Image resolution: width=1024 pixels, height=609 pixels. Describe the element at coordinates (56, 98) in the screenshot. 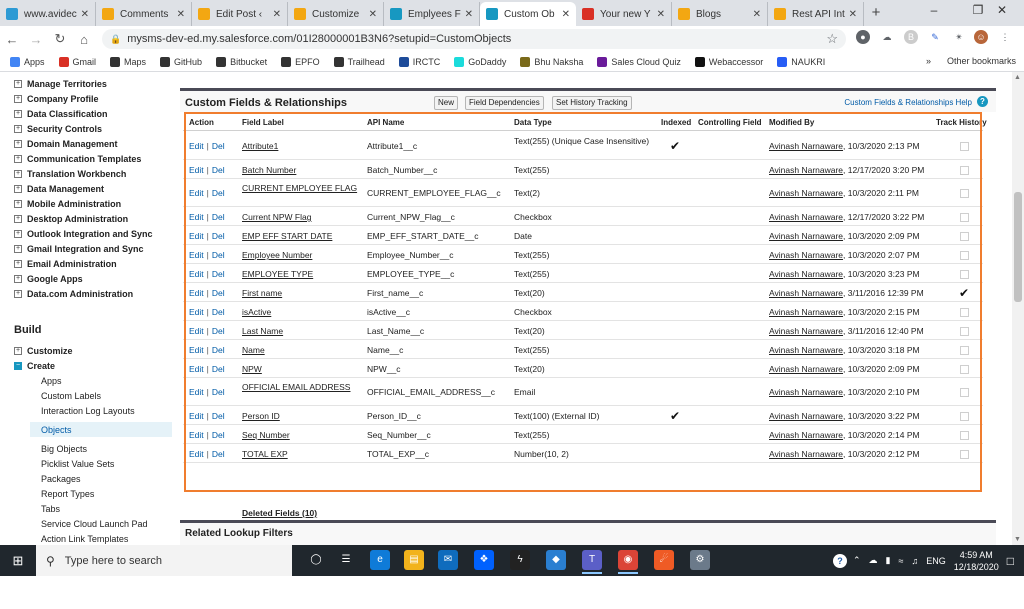

I see `sidebar-item: + Company Profile` at that location.